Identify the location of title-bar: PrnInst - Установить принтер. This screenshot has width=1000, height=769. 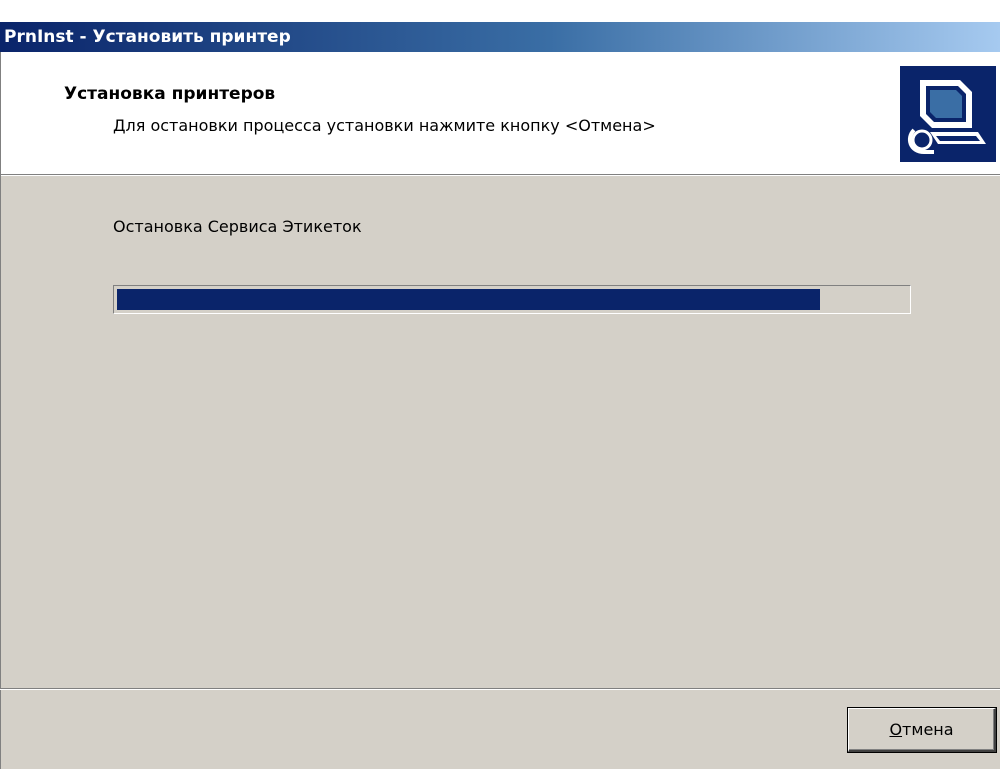
(500, 37).